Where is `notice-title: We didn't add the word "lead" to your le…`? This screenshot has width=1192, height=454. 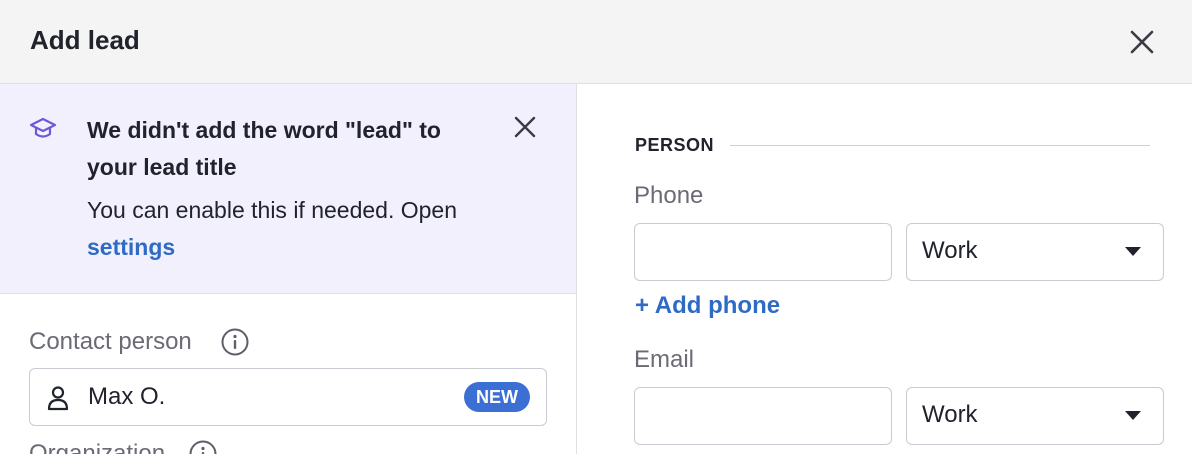
notice-title: We didn't add the word "lead" to your le… is located at coordinates (264, 148).